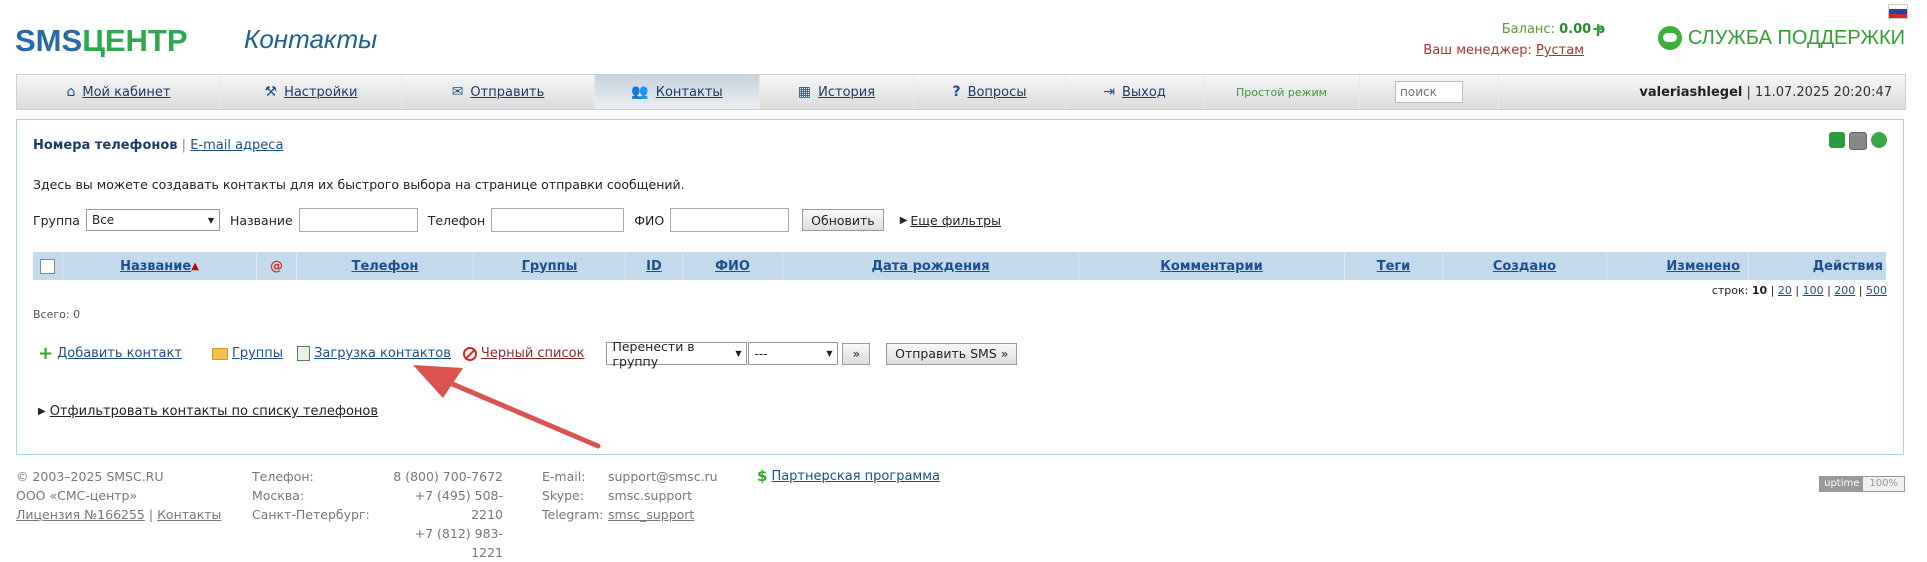 The height and width of the screenshot is (562, 1927). Describe the element at coordinates (793, 353) in the screenshot. I see `target-group-select: --- ▼` at that location.